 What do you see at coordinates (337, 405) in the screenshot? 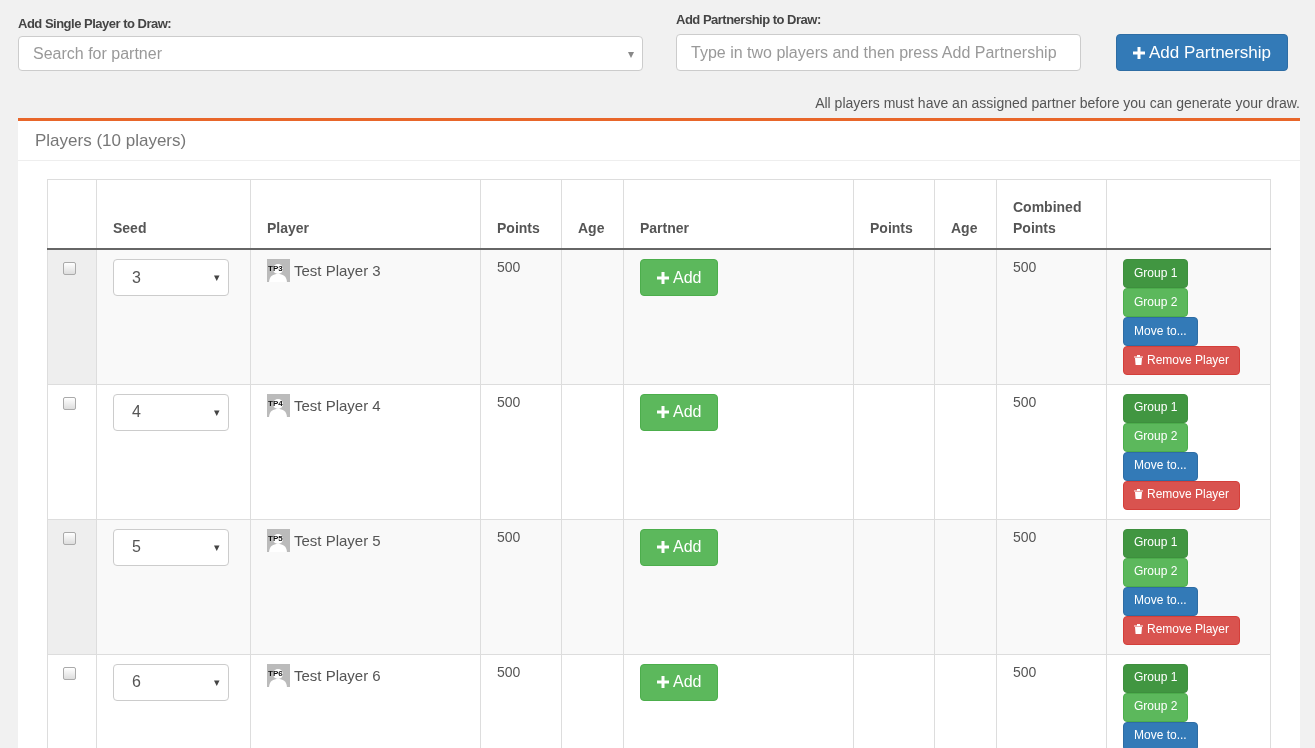
I see `player-name: Test Player 4` at bounding box center [337, 405].